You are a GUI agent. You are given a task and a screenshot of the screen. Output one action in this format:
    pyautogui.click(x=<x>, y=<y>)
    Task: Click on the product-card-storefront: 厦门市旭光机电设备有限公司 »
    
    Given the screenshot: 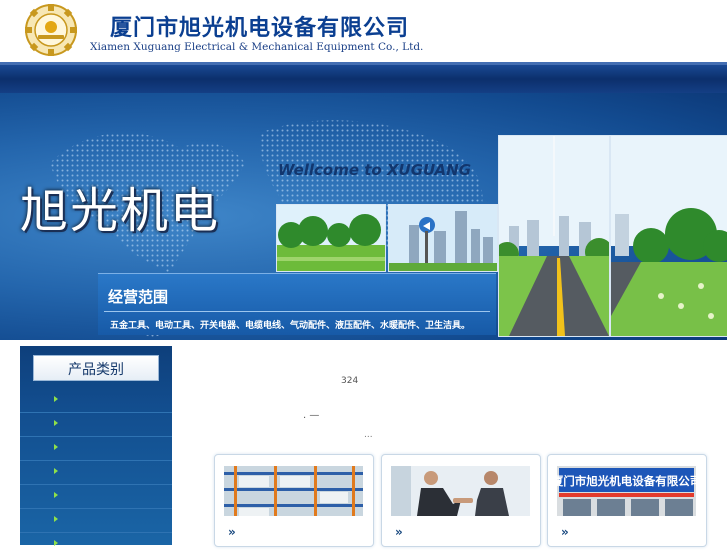 What is the action you would take?
    pyautogui.click(x=627, y=500)
    